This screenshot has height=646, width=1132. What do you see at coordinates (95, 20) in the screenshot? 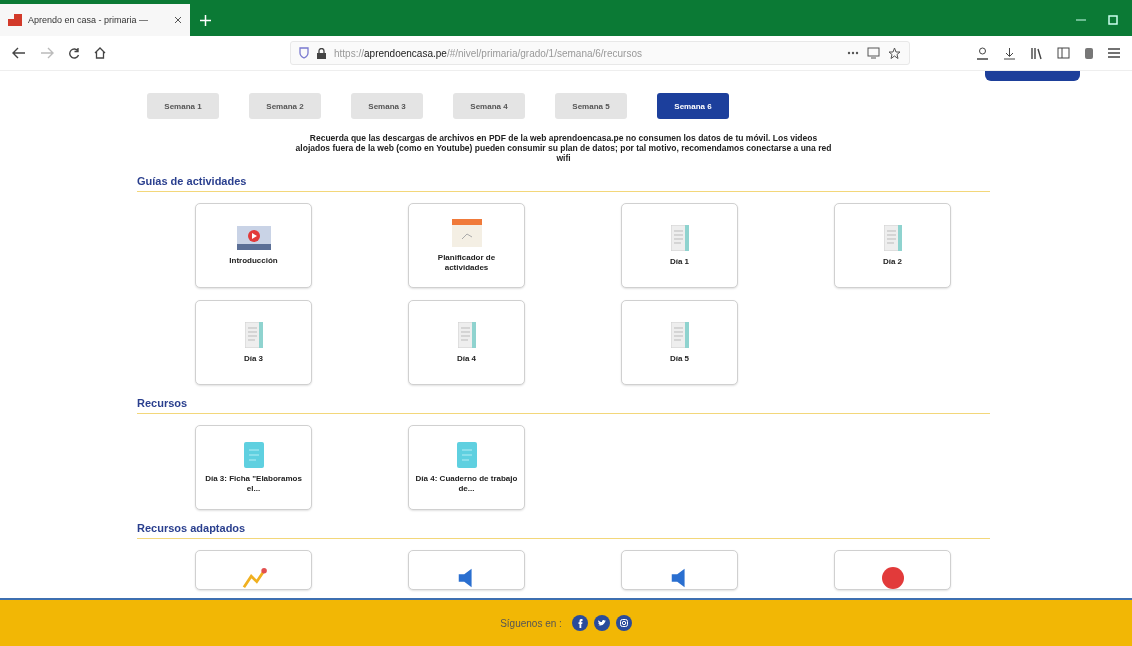
I see `browser-tab: Aprendo en casa - primaria —` at bounding box center [95, 20].